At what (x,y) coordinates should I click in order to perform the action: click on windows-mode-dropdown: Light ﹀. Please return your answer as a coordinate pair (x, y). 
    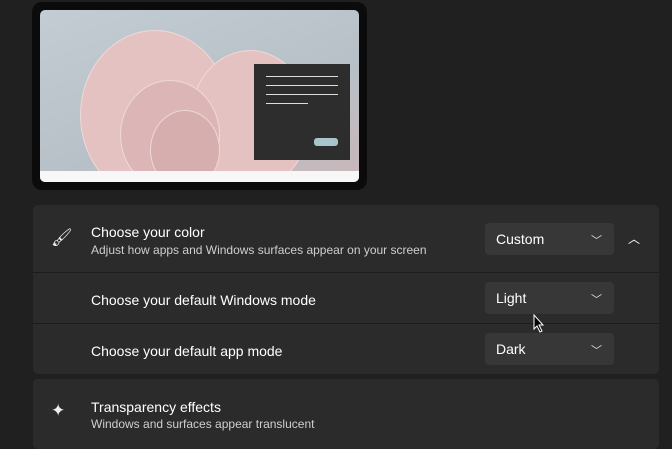
    Looking at the image, I should click on (549, 298).